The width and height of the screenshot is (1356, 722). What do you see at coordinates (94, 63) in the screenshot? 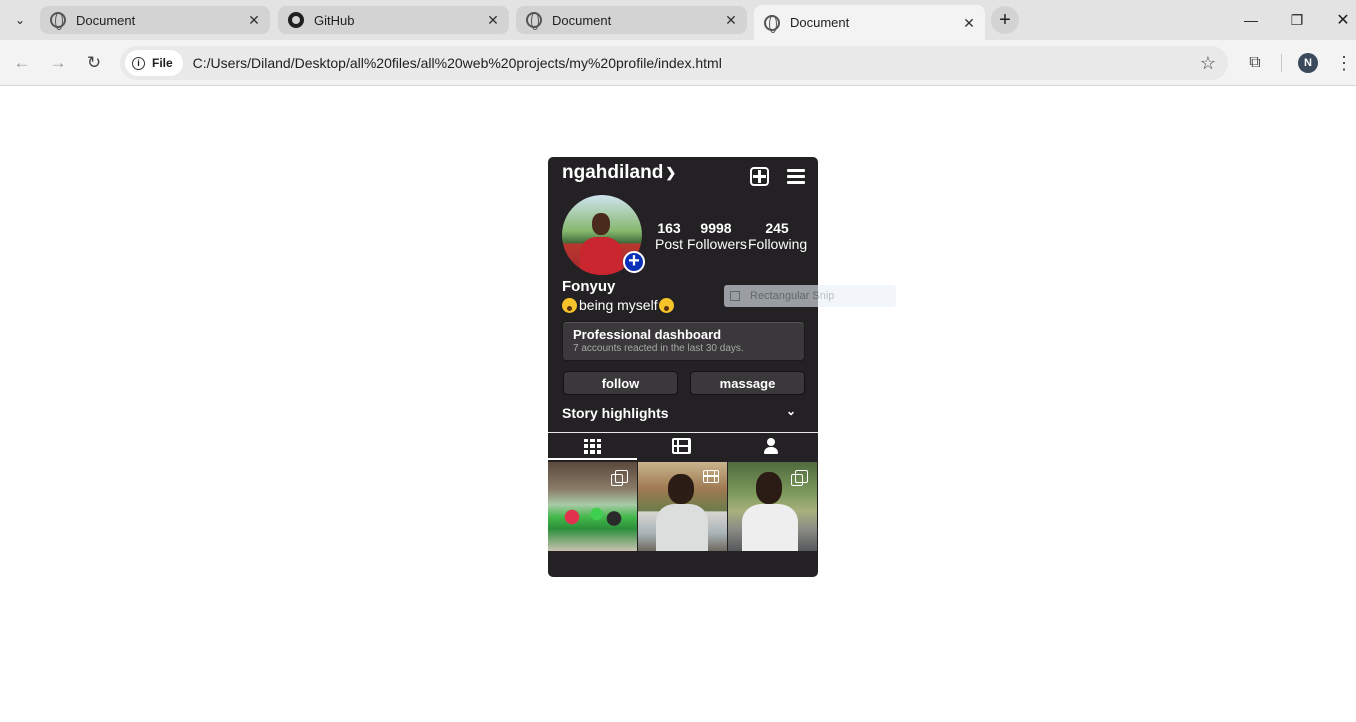
I see `reload-icon: ↻` at bounding box center [94, 63].